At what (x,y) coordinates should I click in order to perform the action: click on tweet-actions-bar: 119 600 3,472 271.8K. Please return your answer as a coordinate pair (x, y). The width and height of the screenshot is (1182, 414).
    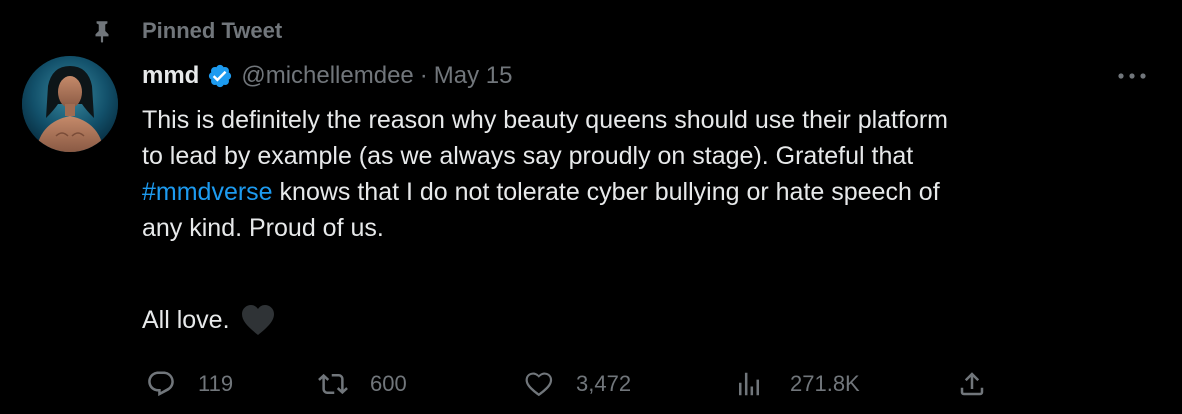
    Looking at the image, I should click on (591, 384).